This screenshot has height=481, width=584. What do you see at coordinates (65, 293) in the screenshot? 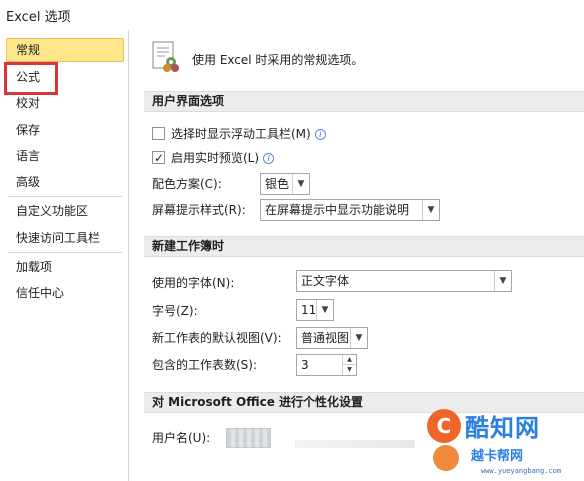
I see `sidebar-item-trust-center: 信任中心` at bounding box center [65, 293].